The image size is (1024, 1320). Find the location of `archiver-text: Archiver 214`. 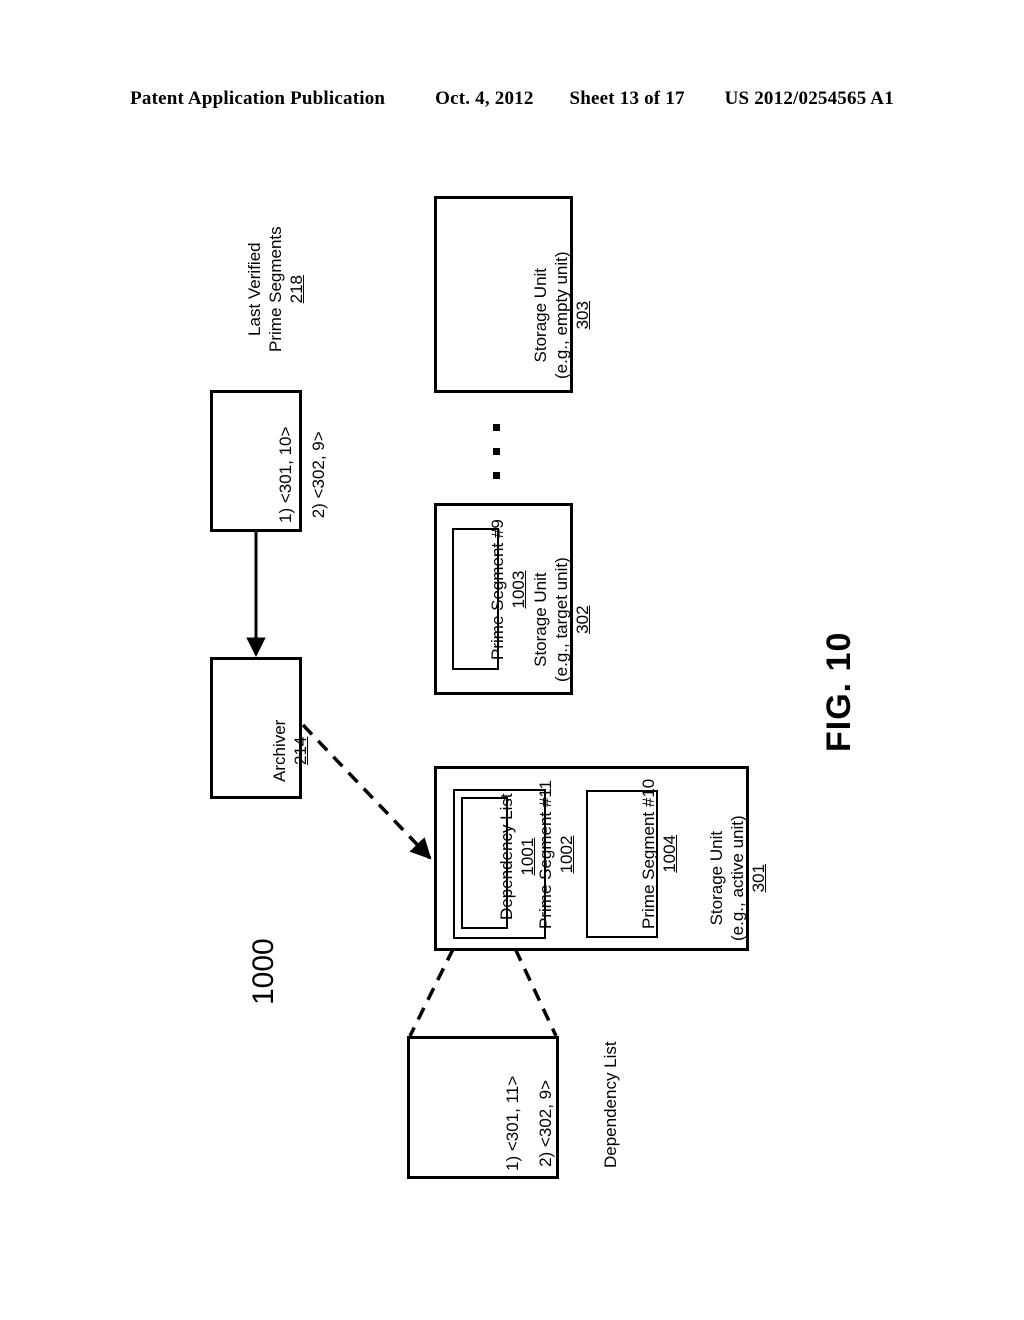

archiver-text: Archiver 214 is located at coordinates (290, 751).